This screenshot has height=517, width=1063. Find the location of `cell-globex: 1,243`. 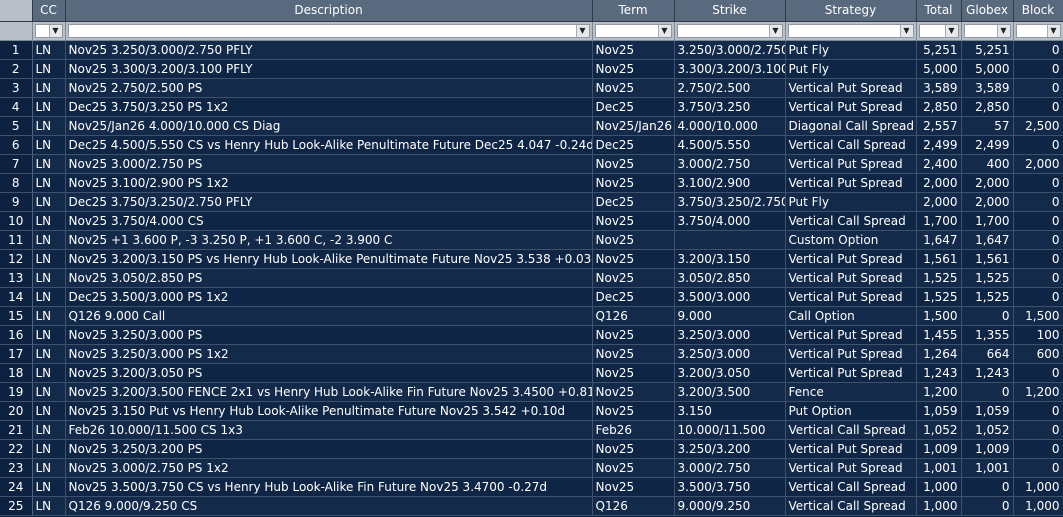

cell-globex: 1,243 is located at coordinates (987, 373).